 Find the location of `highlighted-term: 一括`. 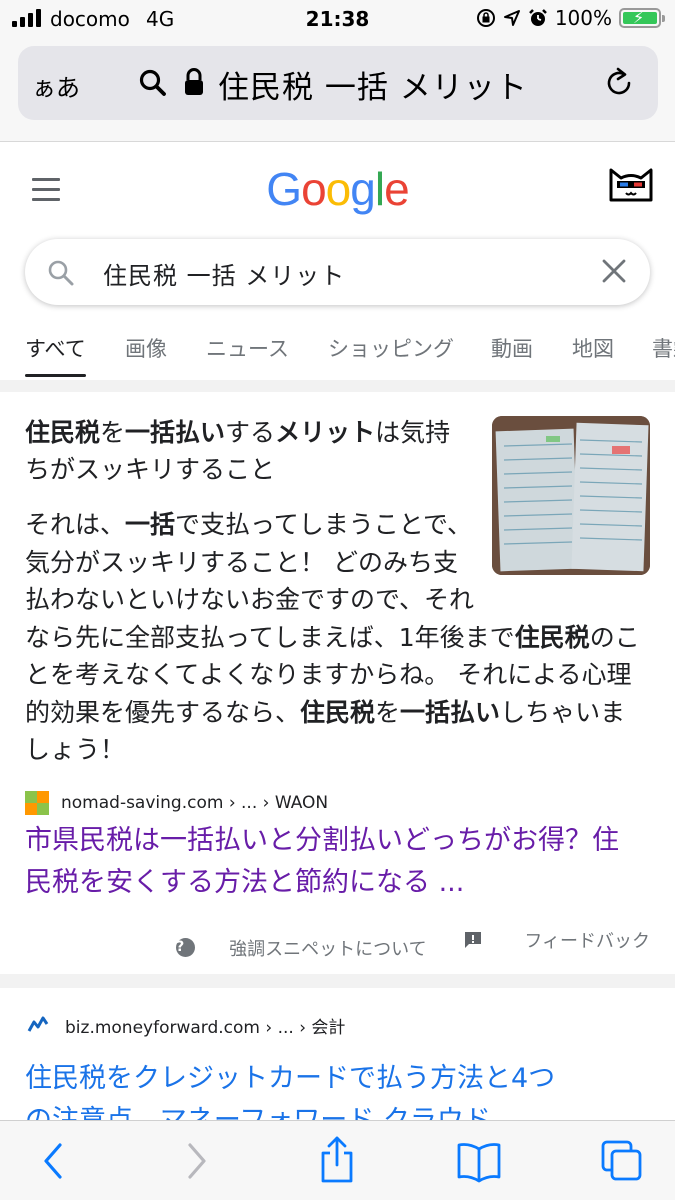

highlighted-term: 一括 is located at coordinates (150, 524).